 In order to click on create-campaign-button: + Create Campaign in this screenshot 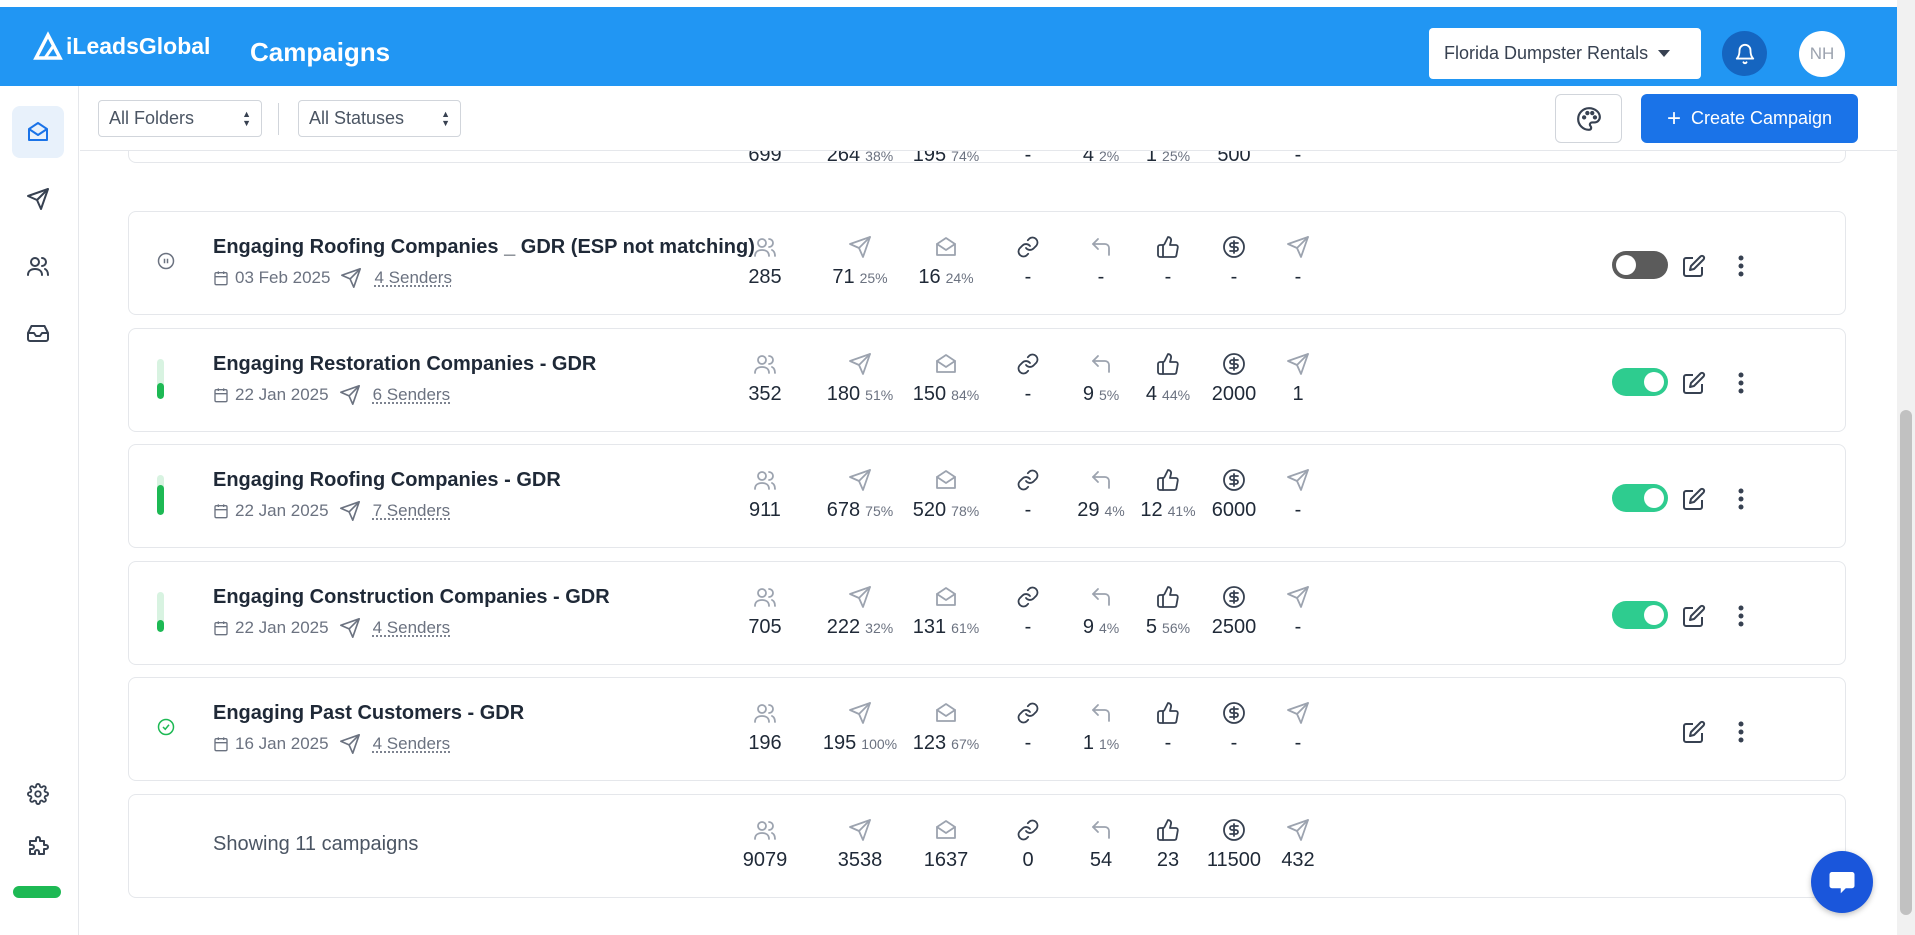, I will do `click(1749, 118)`.